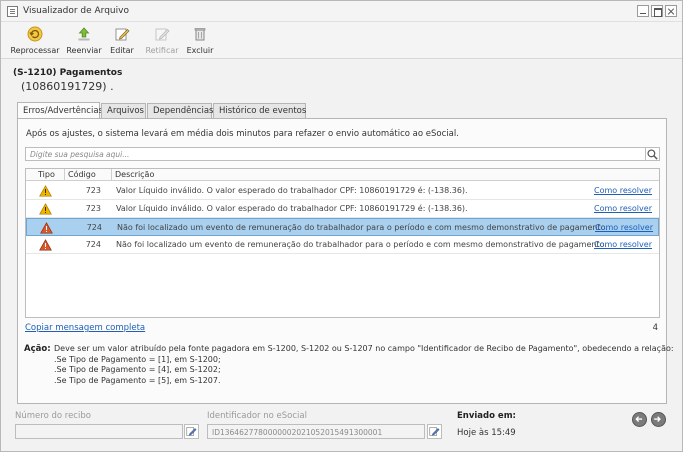  What do you see at coordinates (486, 416) in the screenshot?
I see `sent-at-label: Enviado em:` at bounding box center [486, 416].